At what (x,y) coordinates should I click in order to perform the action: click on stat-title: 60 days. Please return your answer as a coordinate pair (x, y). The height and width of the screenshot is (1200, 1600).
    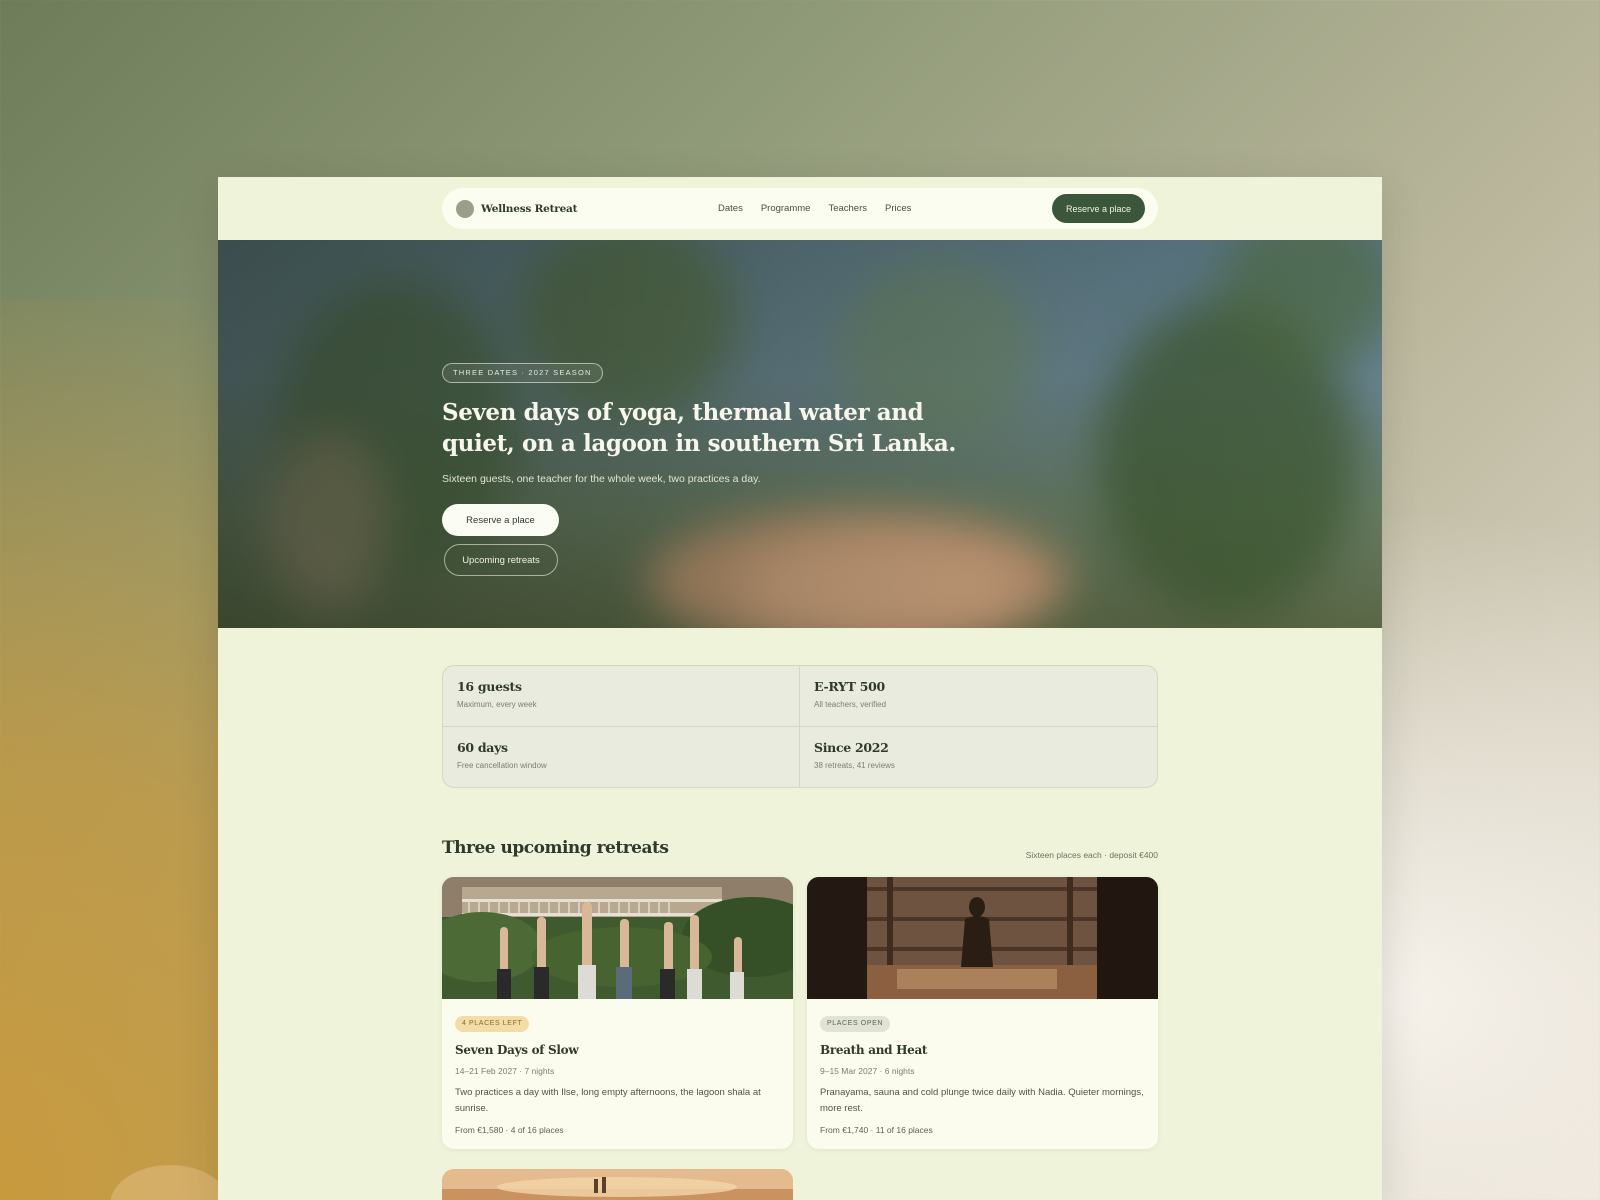
    Looking at the image, I should click on (482, 747).